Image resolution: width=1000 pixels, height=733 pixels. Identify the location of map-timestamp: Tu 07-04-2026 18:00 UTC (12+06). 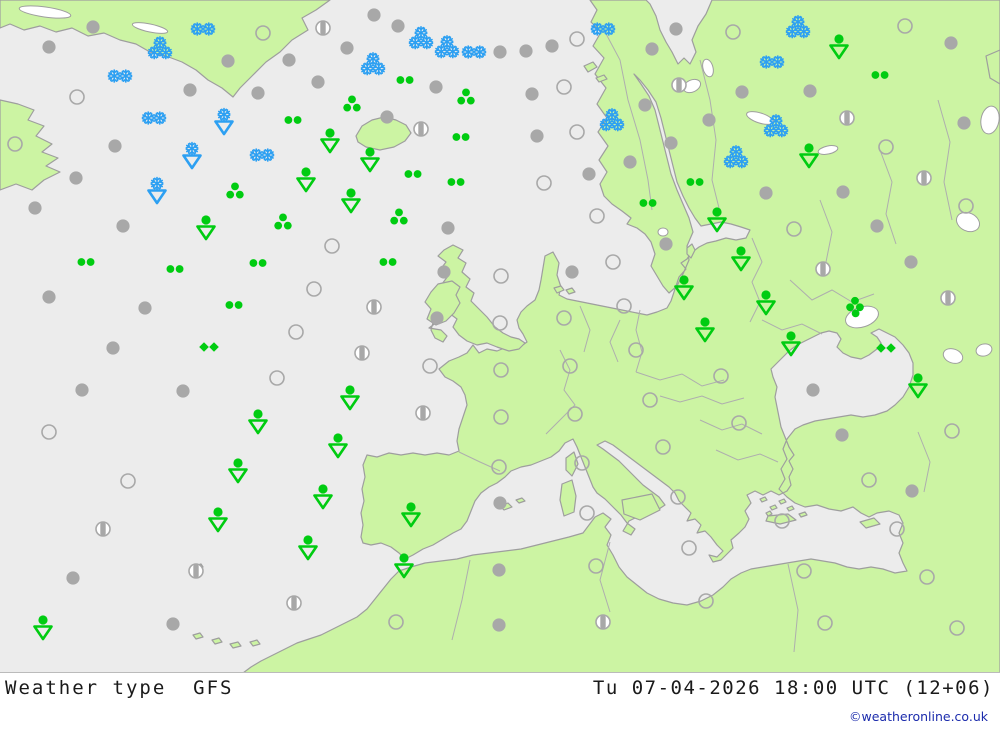
(793, 688).